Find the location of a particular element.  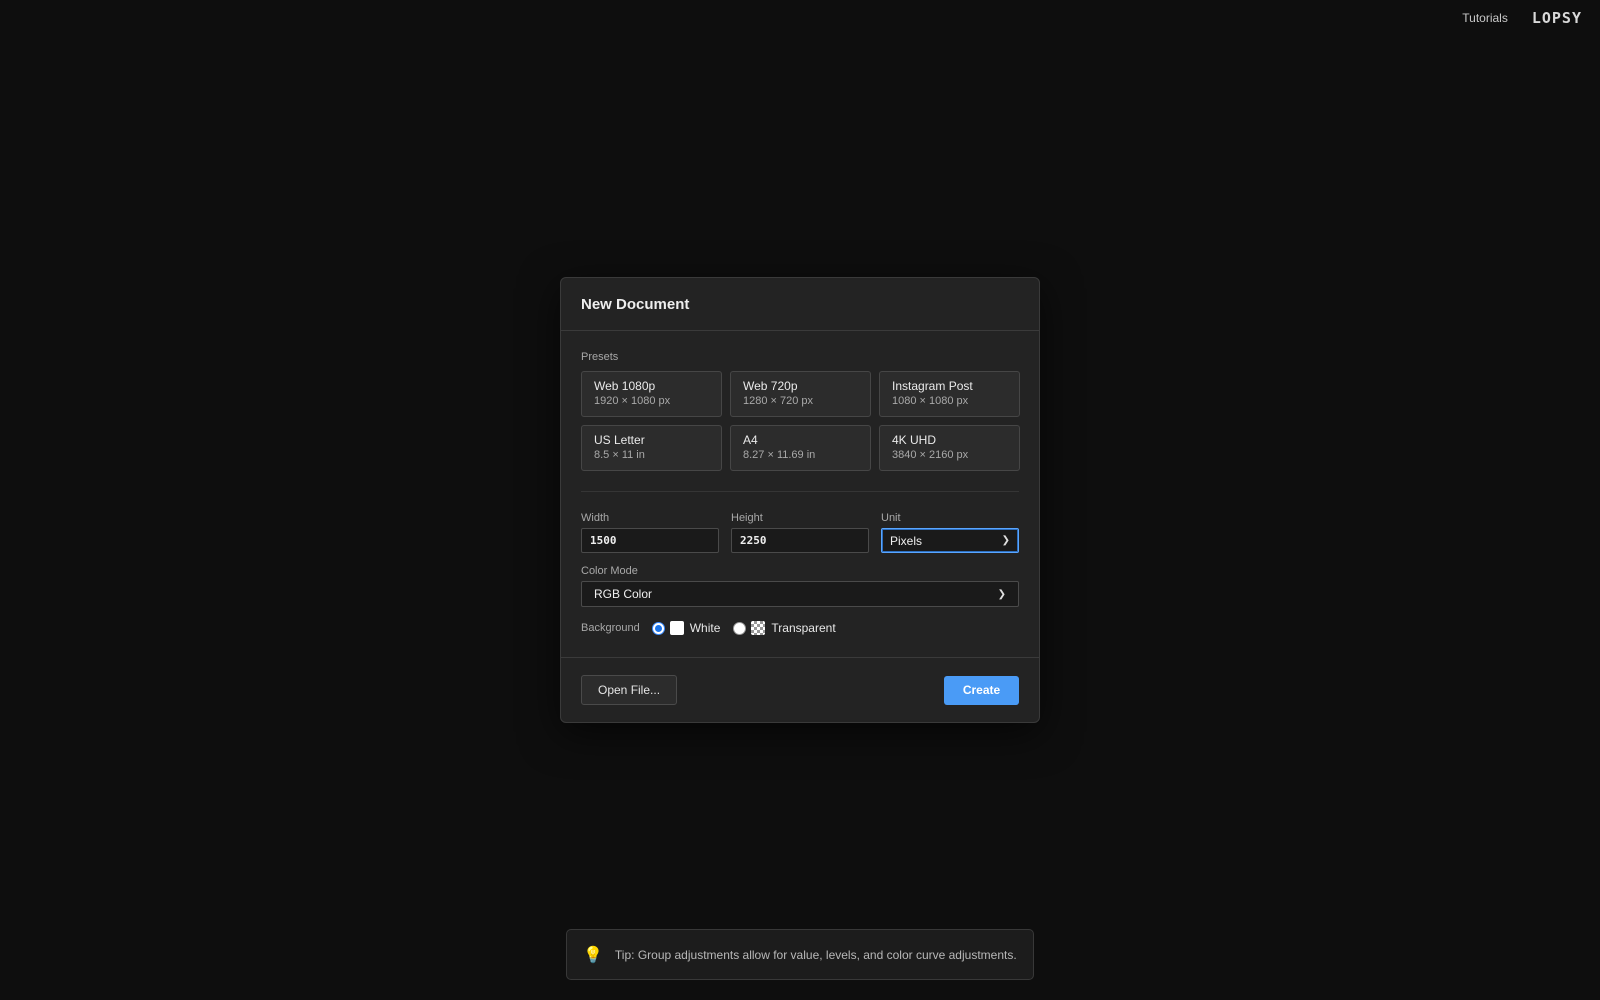

preset-size: 8.27 × 11.69 in is located at coordinates (779, 455).